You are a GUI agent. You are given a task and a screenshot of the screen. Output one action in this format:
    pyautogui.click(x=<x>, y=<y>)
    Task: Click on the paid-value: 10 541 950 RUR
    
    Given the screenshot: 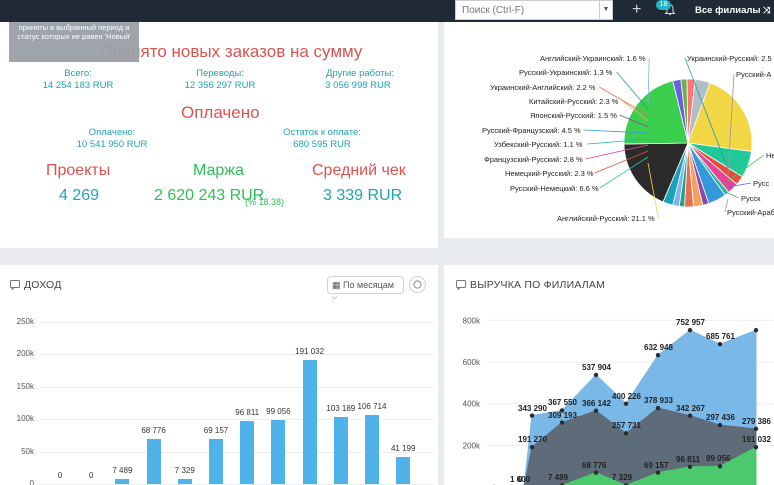 What is the action you would take?
    pyautogui.click(x=112, y=144)
    